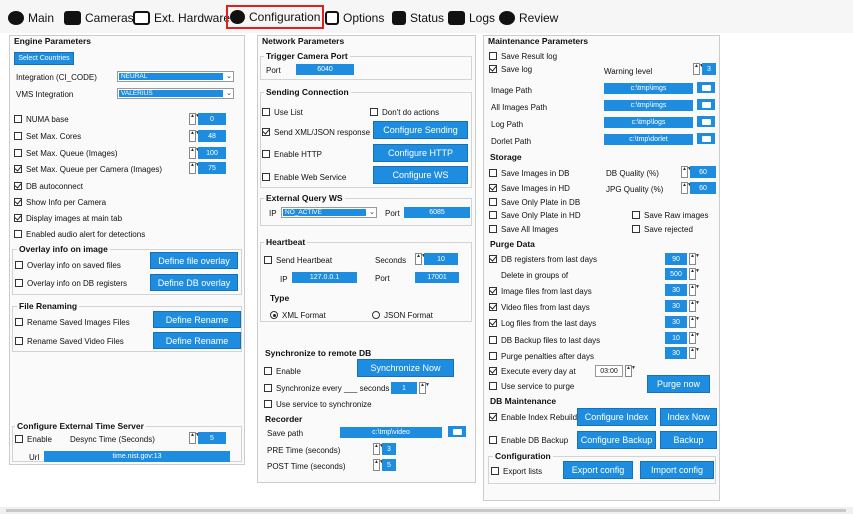 Image resolution: width=853 pixels, height=514 pixels. What do you see at coordinates (532, 371) in the screenshot?
I see `execute-every-checkbox: Execute every day at` at bounding box center [532, 371].